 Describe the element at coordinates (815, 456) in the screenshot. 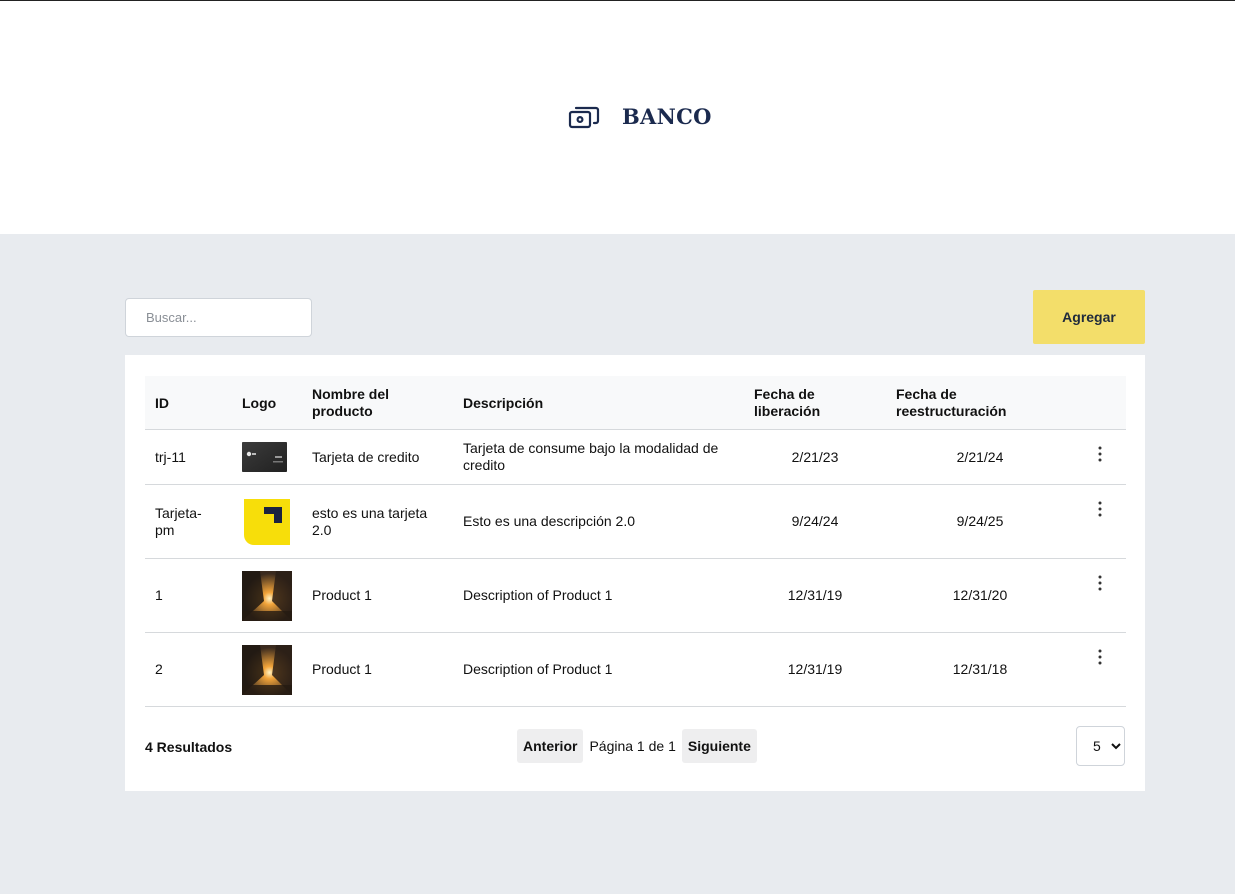

I see `cell-release-date: 2/21/23` at that location.